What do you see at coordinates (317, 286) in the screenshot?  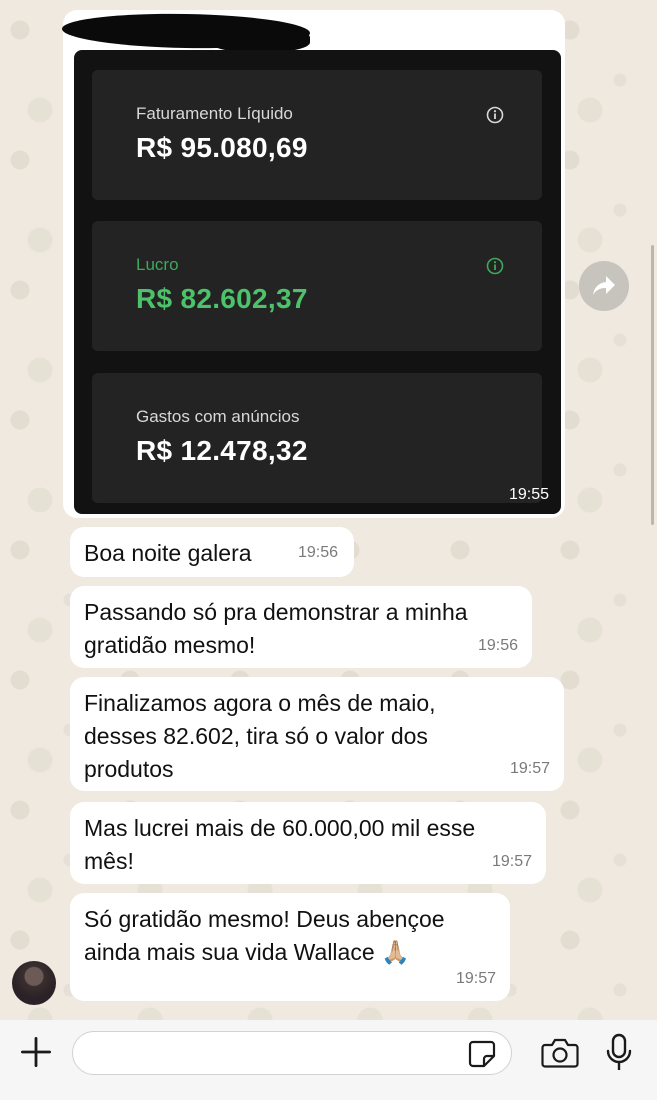 I see `profit-card: Lucro R$ 82.602,37` at bounding box center [317, 286].